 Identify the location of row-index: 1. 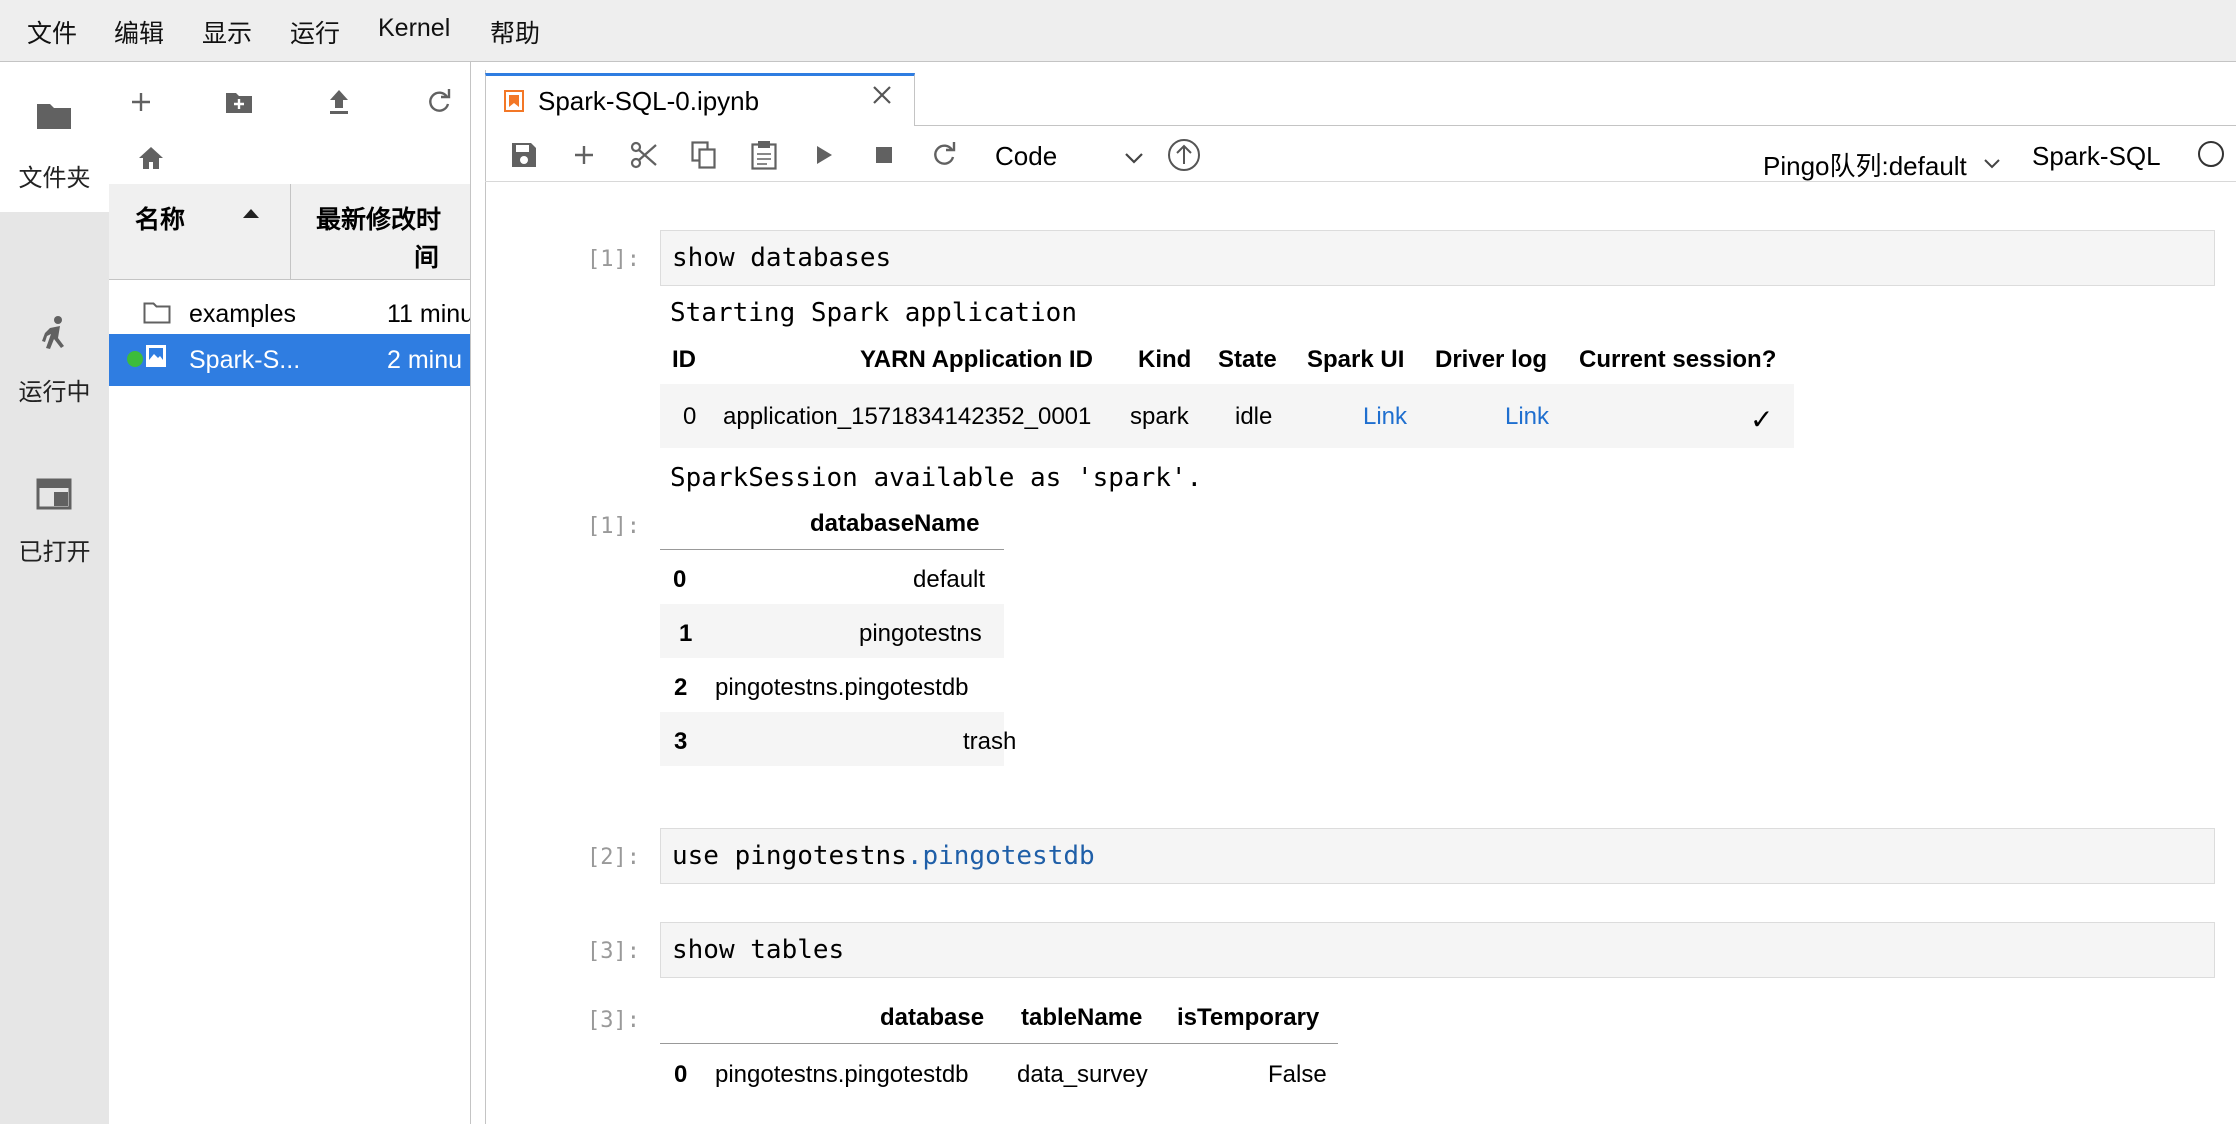
(686, 633).